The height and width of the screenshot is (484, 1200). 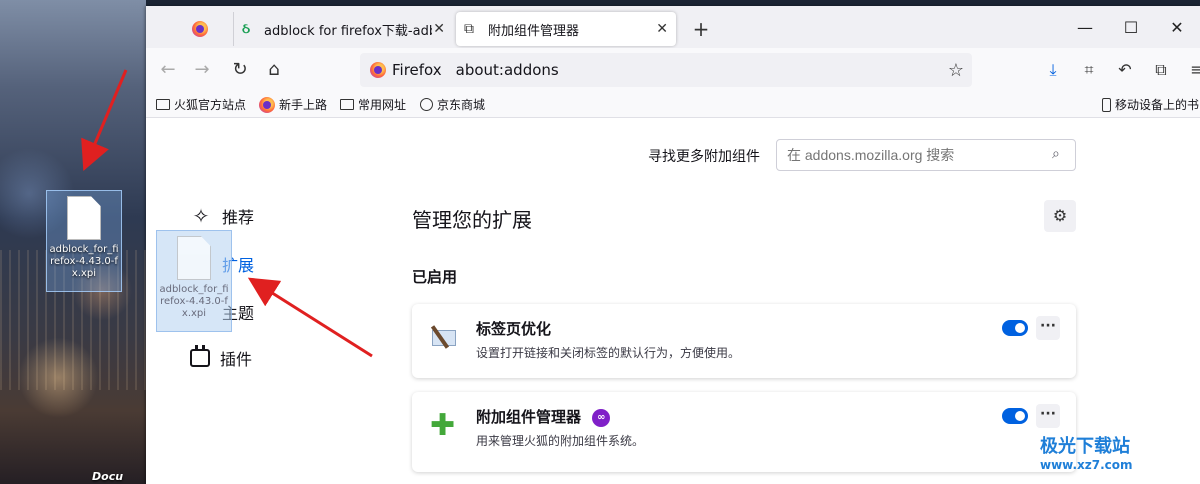 I want to click on bookmark-item: 火狐官方站点, so click(x=201, y=104).